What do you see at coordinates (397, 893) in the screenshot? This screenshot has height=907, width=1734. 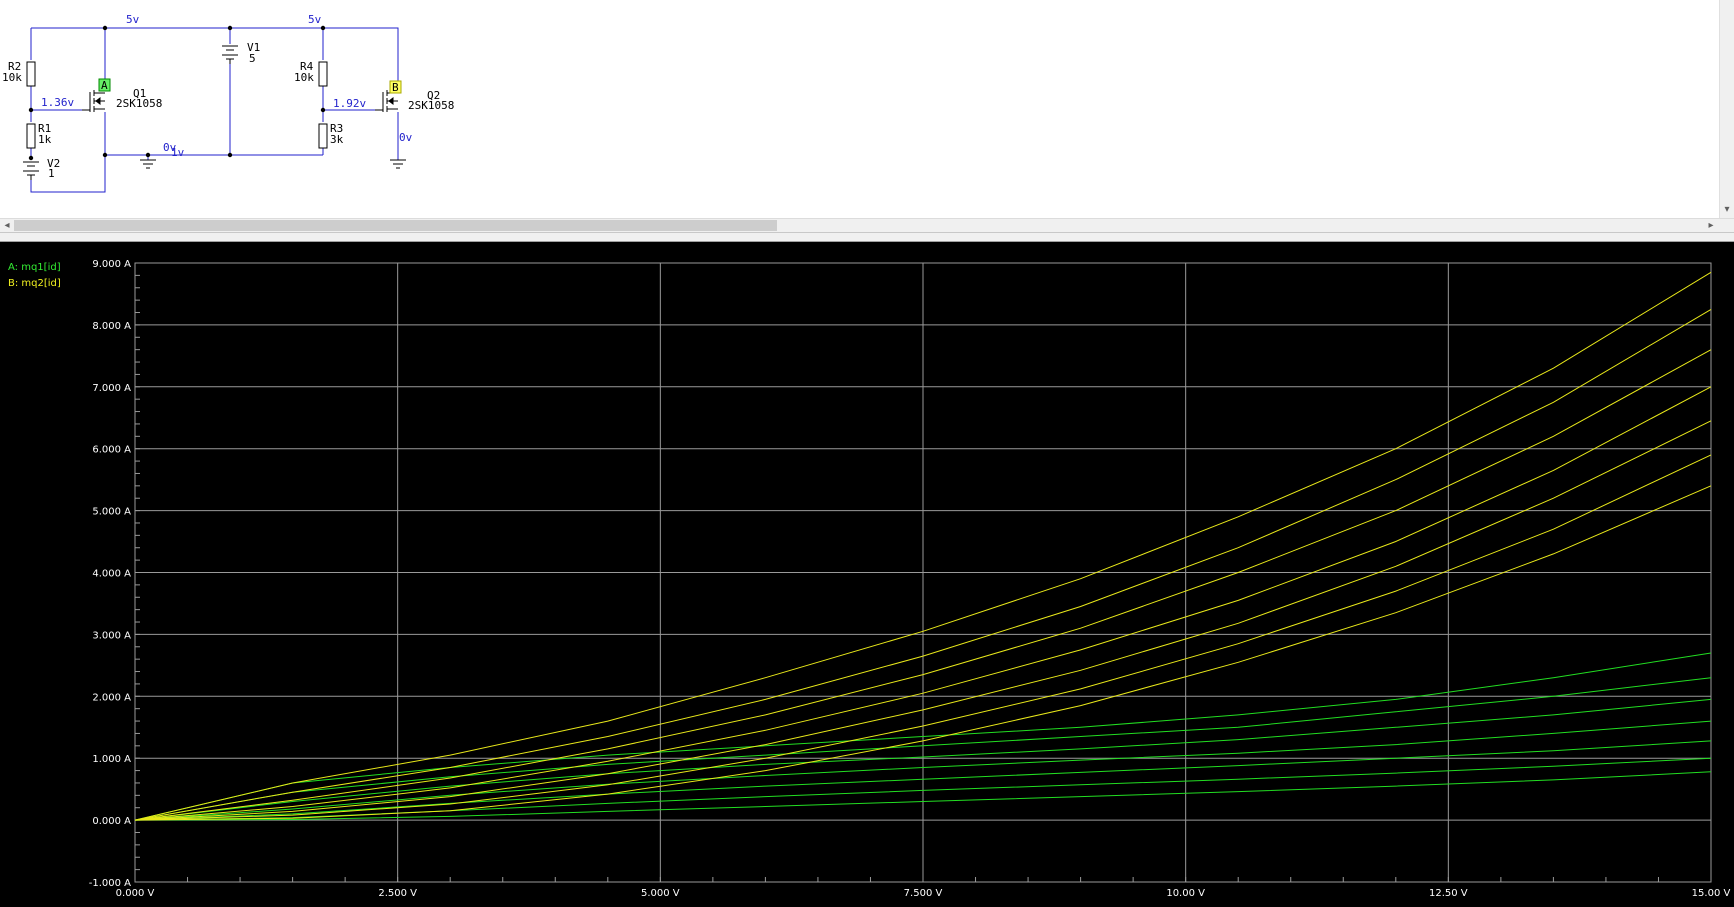 I see `x-tick-label: 2.500 V` at bounding box center [397, 893].